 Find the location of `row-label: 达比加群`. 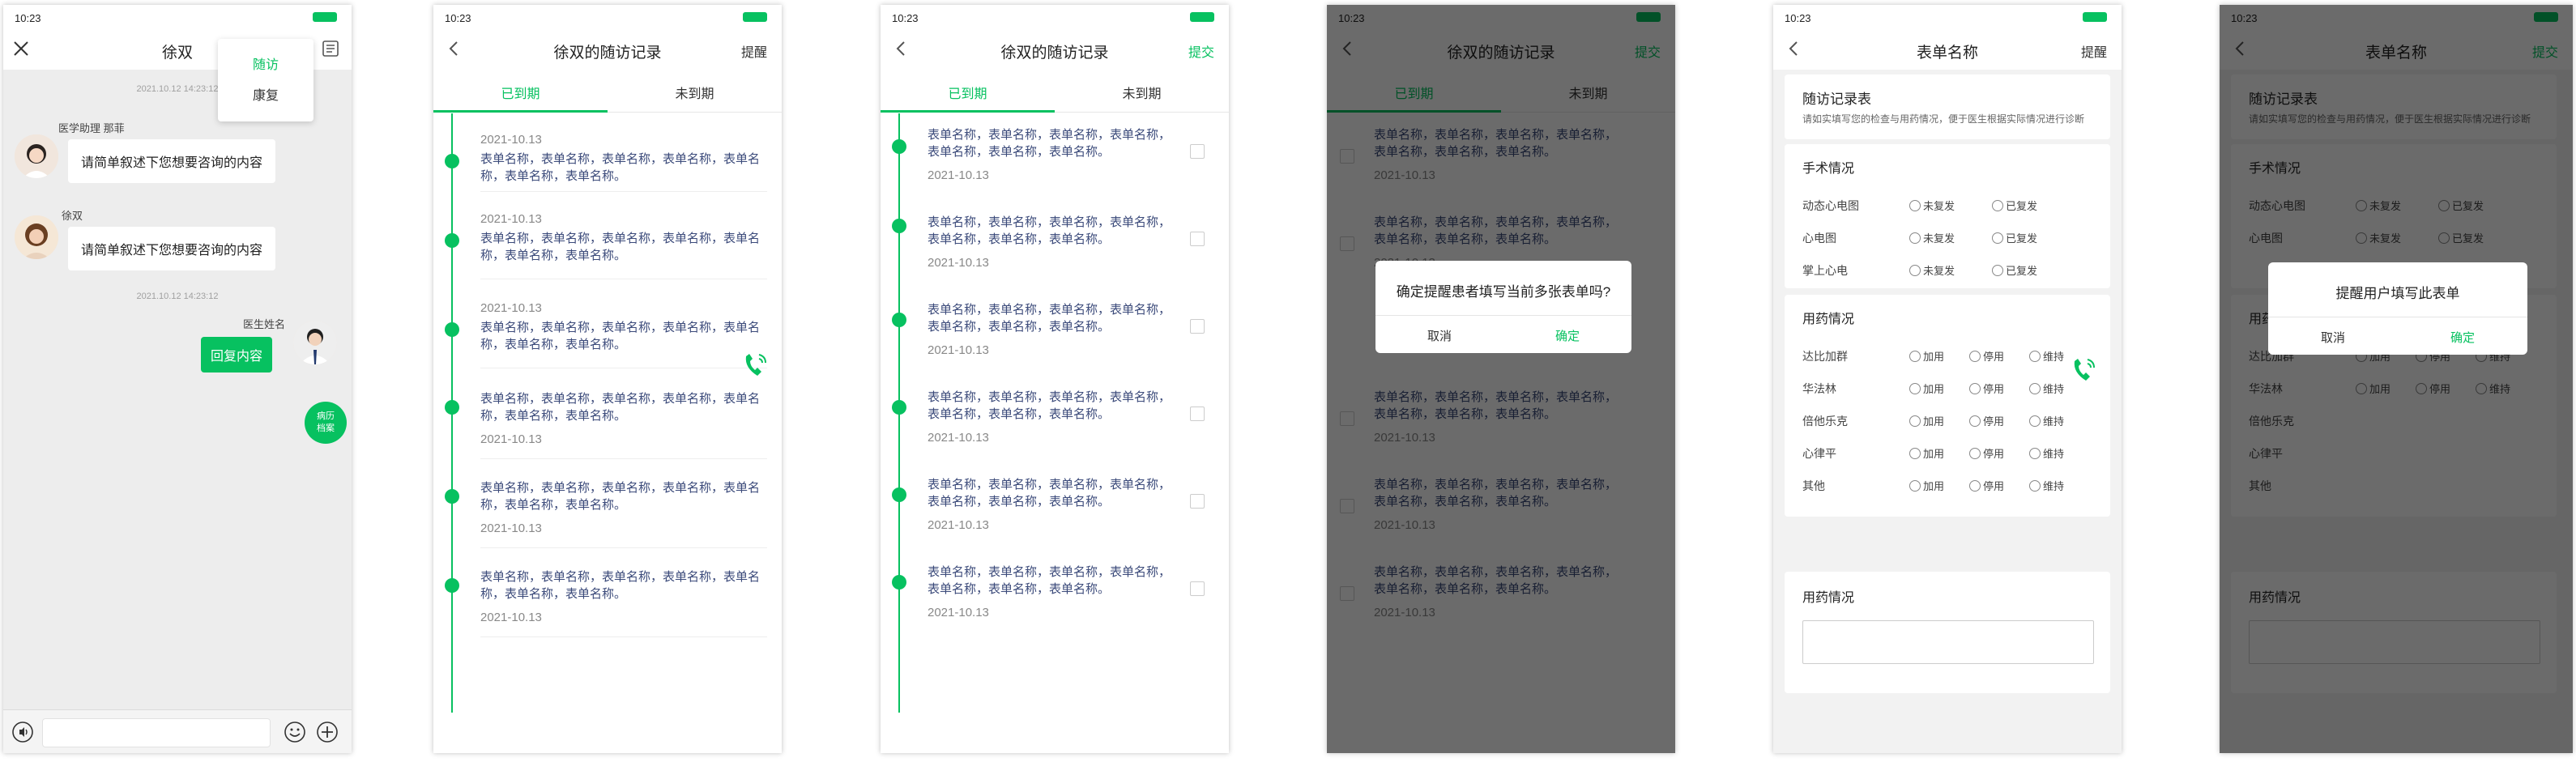

row-label: 达比加群 is located at coordinates (1825, 356).